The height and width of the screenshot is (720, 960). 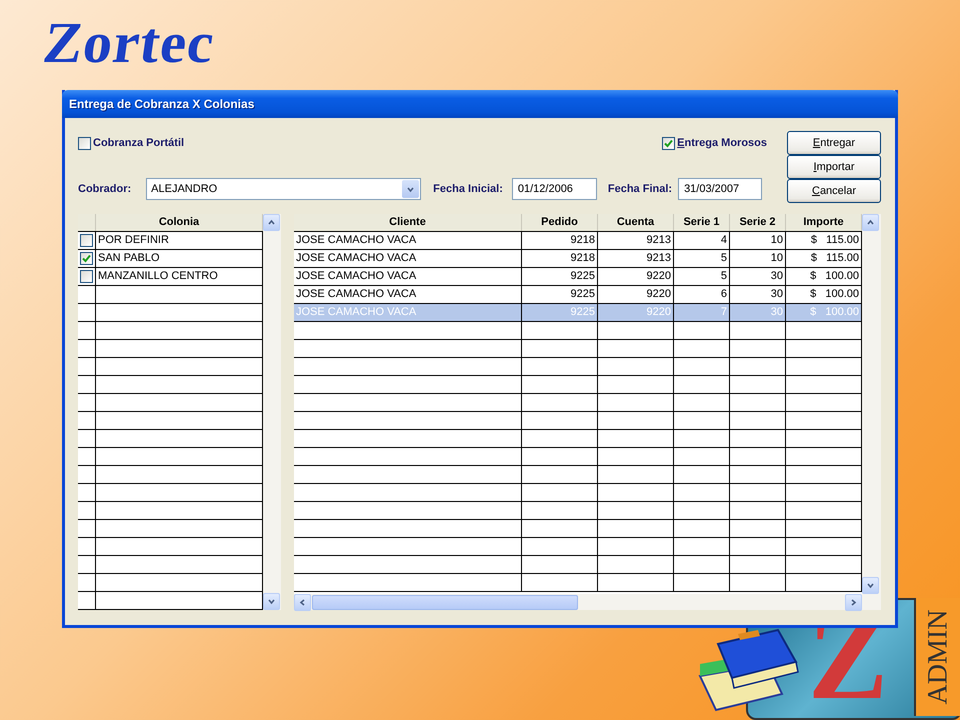 What do you see at coordinates (105, 189) in the screenshot?
I see `field-label: Cobrador:` at bounding box center [105, 189].